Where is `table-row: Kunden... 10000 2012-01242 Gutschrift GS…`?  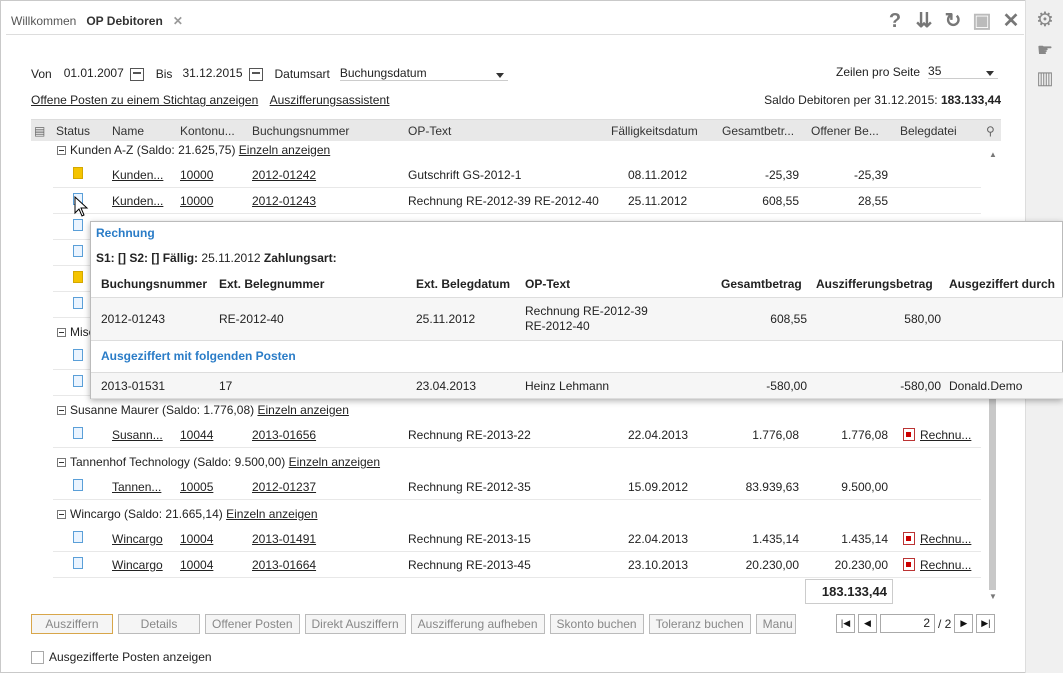
table-row: Kunden... 10000 2012-01242 Gutschrift GS… is located at coordinates (517, 175).